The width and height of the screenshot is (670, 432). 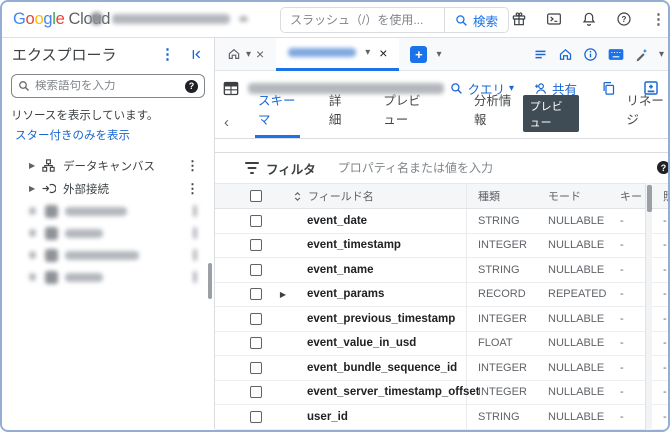 I want to click on field-type: INTEGER, so click(x=502, y=245).